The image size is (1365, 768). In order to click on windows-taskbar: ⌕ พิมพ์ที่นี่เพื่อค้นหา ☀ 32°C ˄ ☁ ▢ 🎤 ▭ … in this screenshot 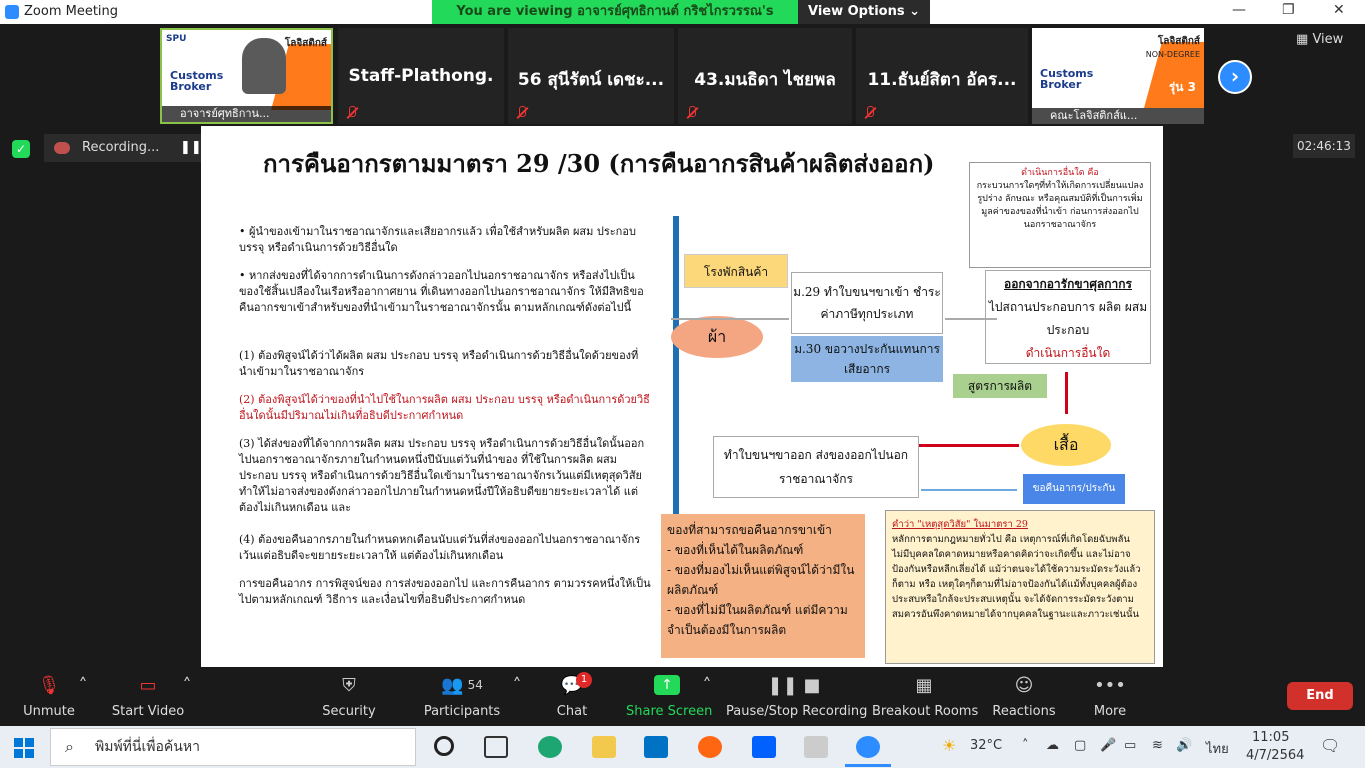, I will do `click(682, 747)`.